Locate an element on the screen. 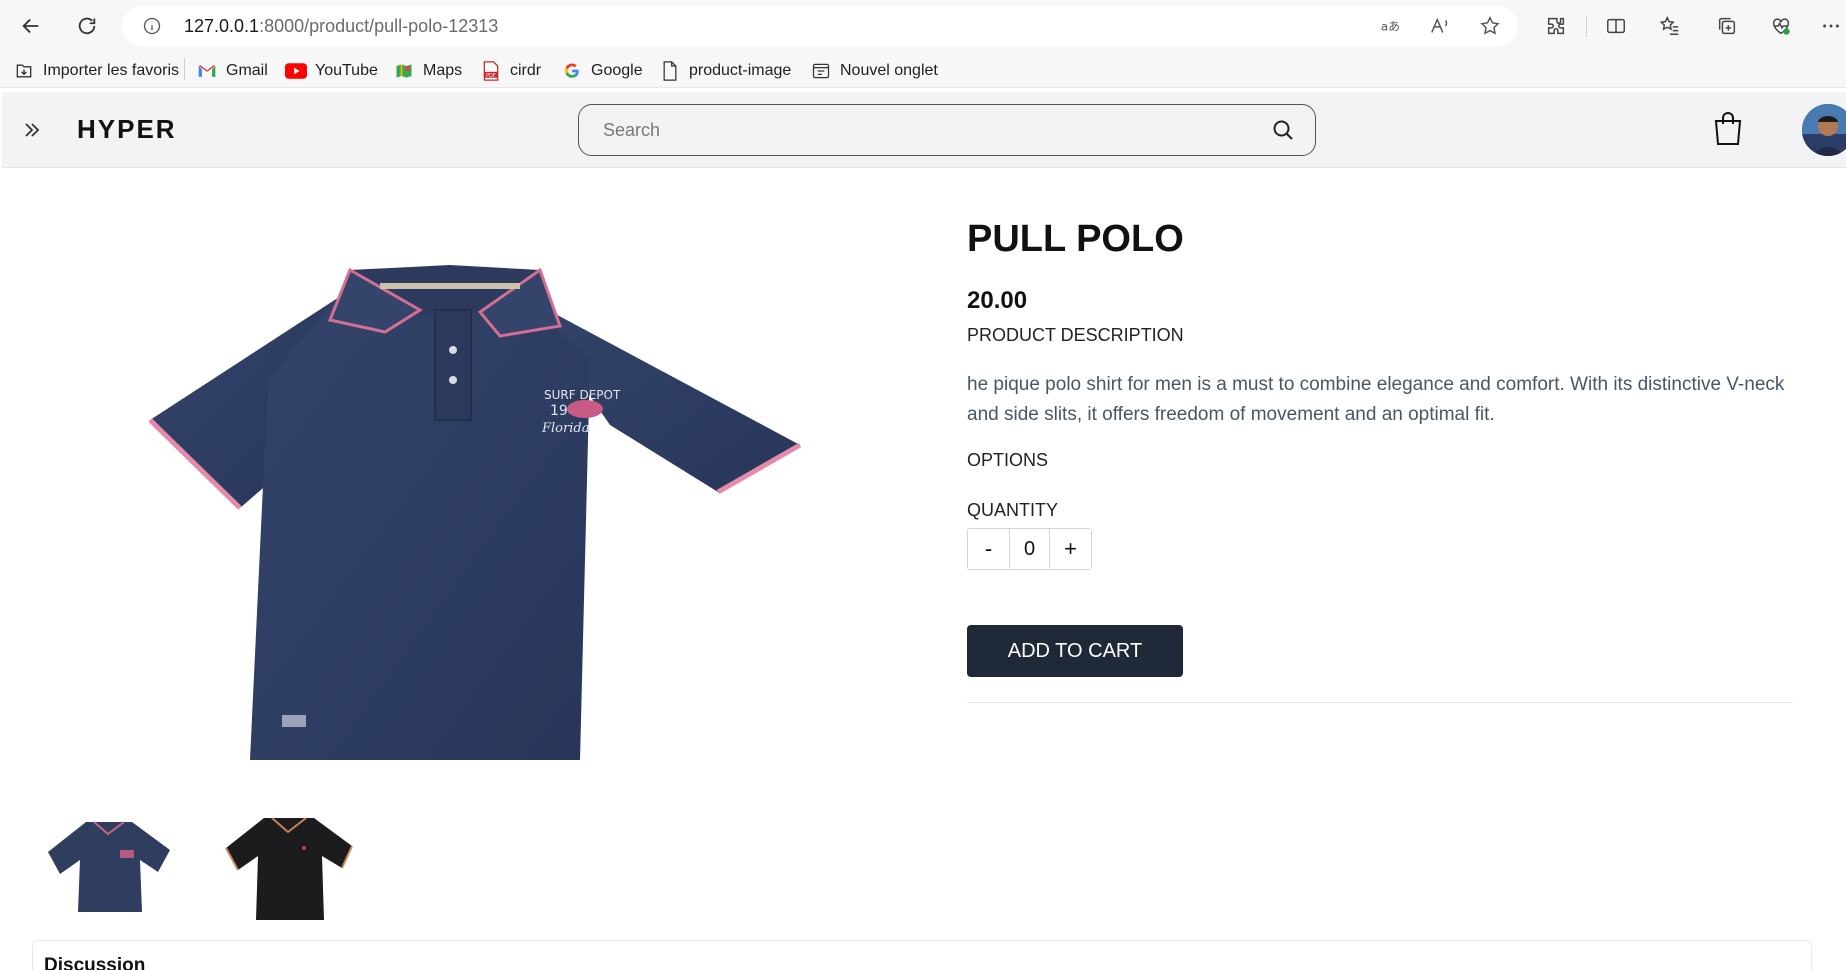 Image resolution: width=1846 pixels, height=970 pixels. more-options-icon is located at coordinates (1831, 26).